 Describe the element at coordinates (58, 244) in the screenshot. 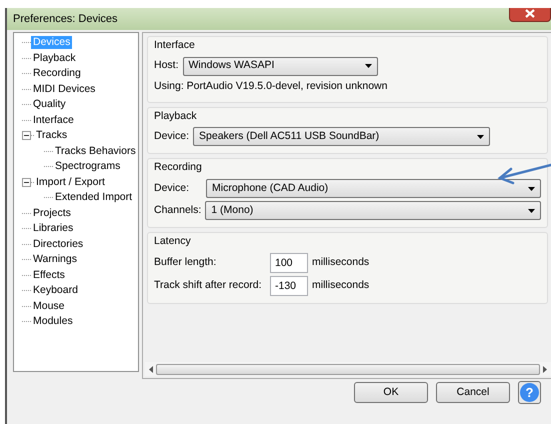

I see `tree-item: Directories` at that location.